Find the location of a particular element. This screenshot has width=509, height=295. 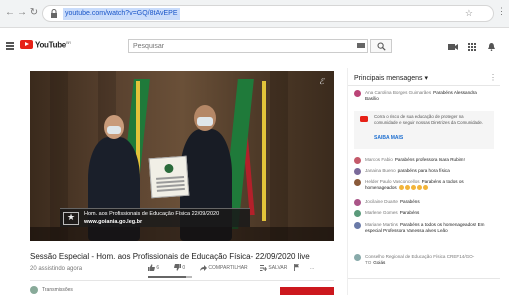

add-to-playlist-icon is located at coordinates (264, 267).